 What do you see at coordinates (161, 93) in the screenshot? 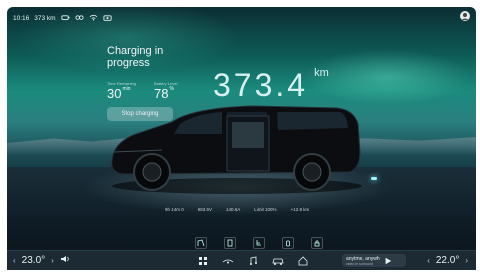
I see `battery-level-value: 78` at bounding box center [161, 93].